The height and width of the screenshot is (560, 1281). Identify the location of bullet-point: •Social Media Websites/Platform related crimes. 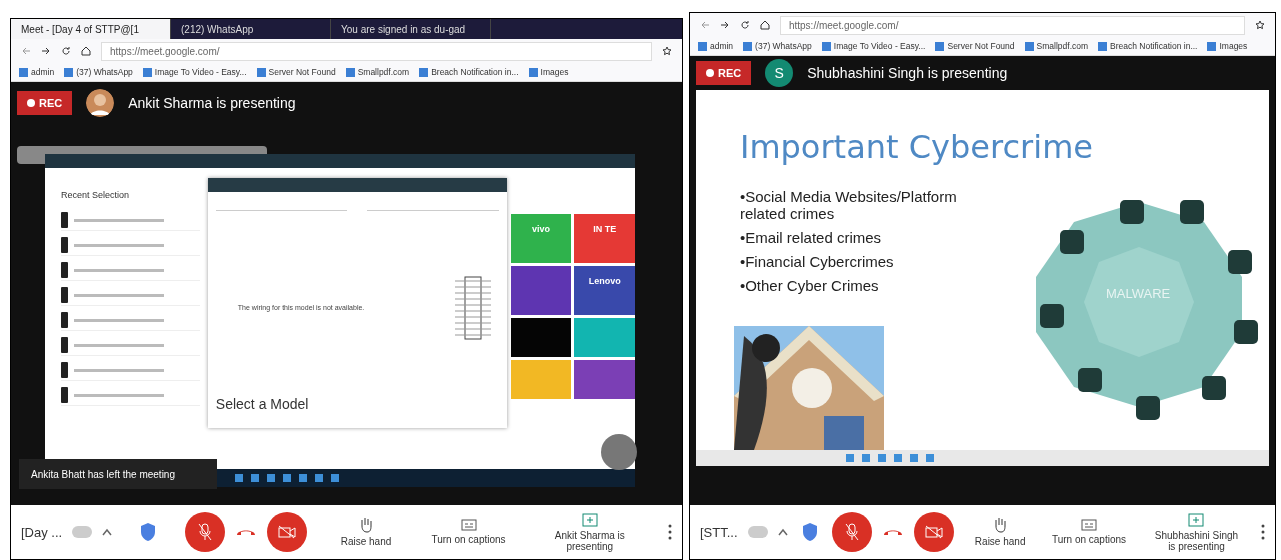
(848, 205).